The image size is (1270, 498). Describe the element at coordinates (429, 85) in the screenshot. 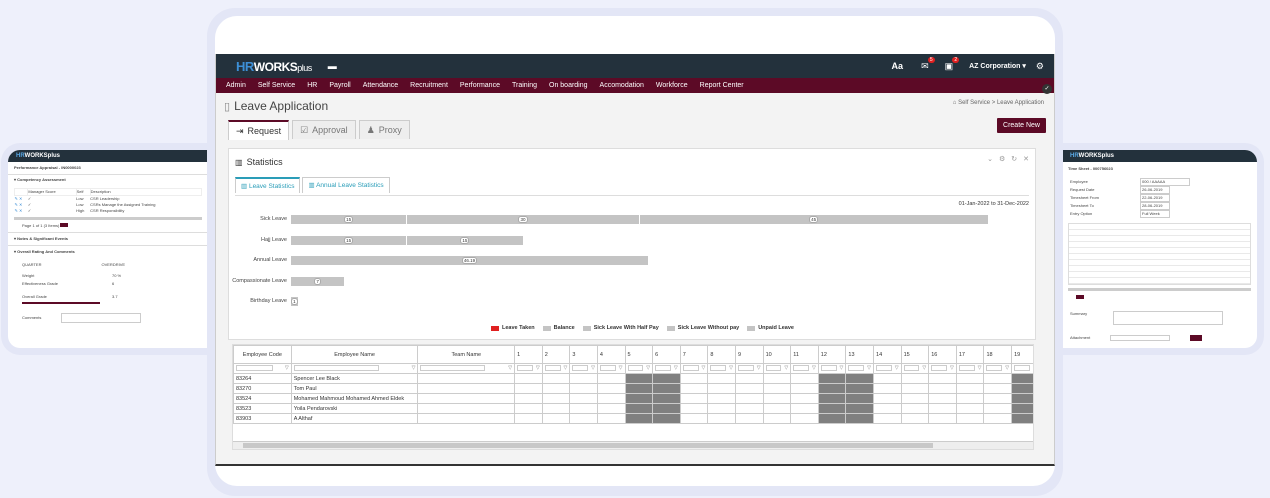

I see `menu-item-recruitment: Recruitment` at that location.